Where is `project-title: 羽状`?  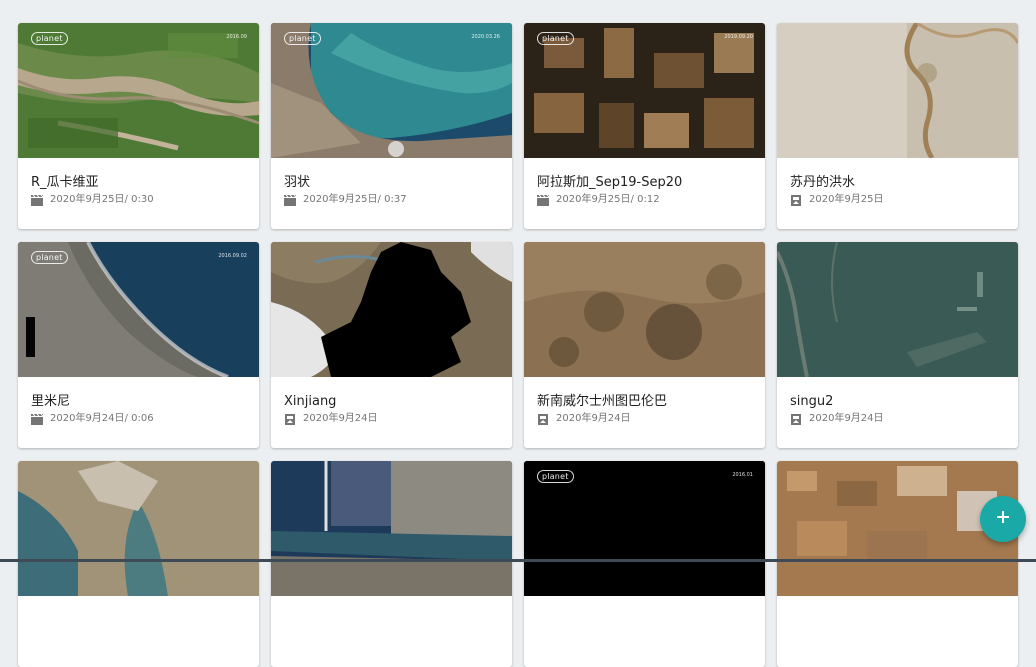 project-title: 羽状 is located at coordinates (297, 182).